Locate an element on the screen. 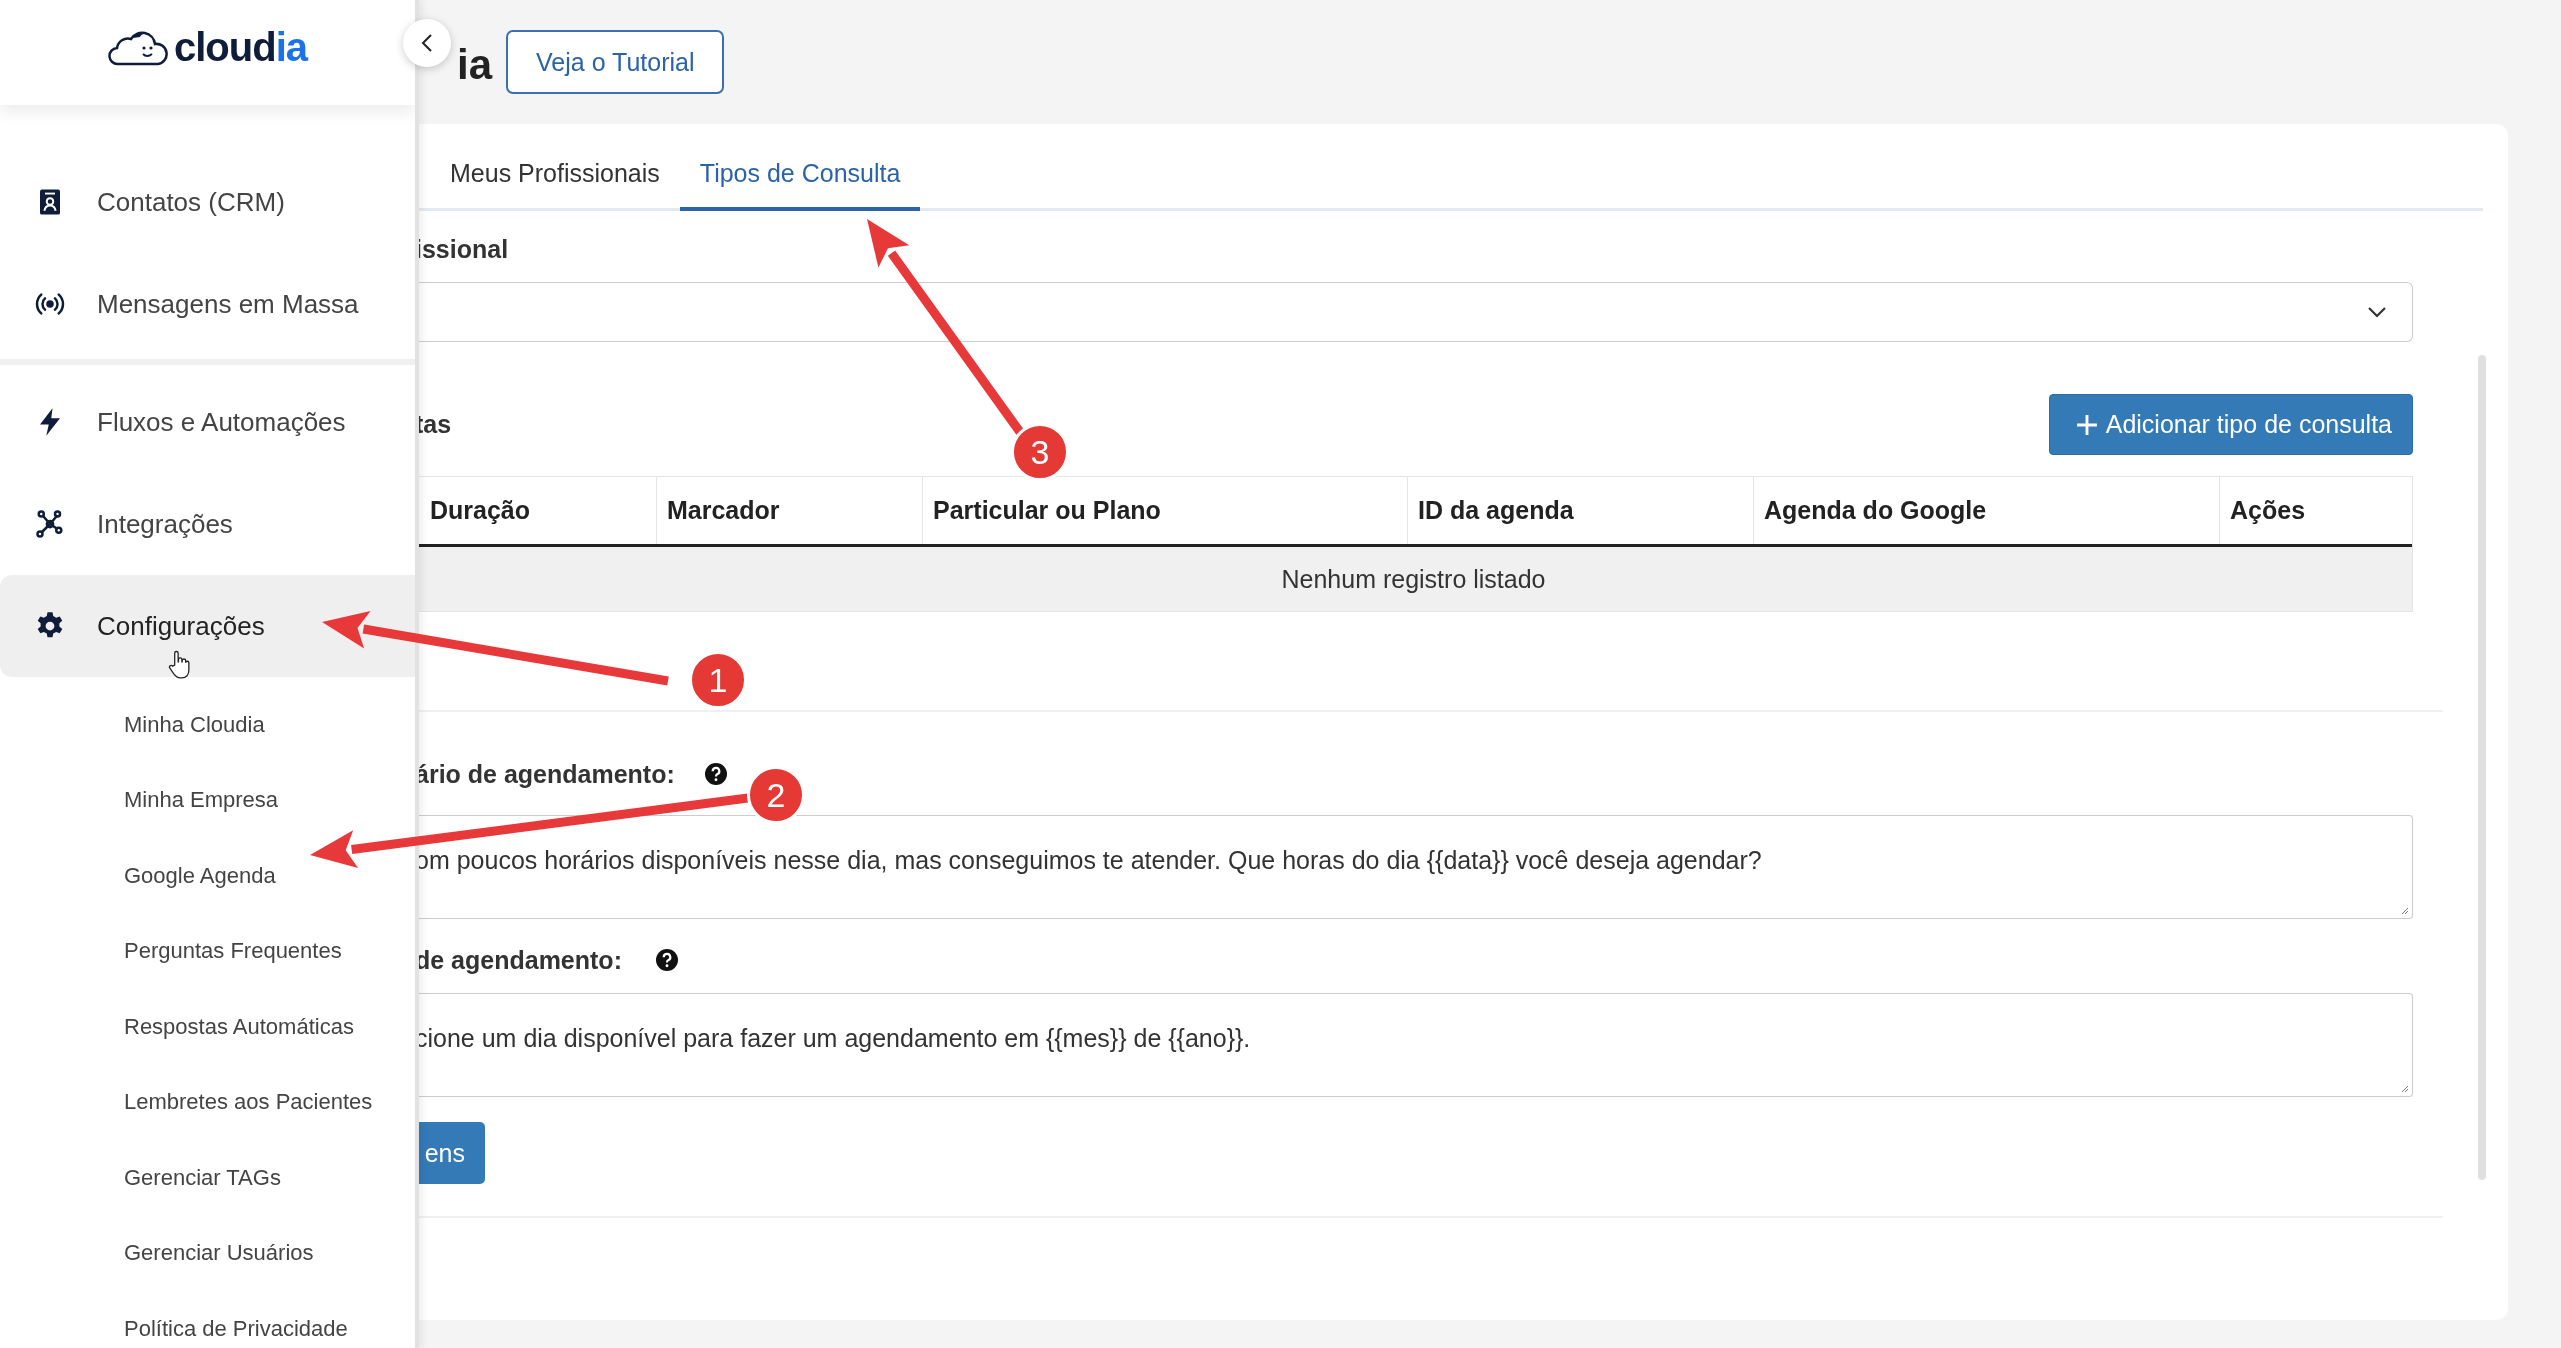 Image resolution: width=2561 pixels, height=1348 pixels. tutorial-button: Veja o Tutorial is located at coordinates (615, 62).